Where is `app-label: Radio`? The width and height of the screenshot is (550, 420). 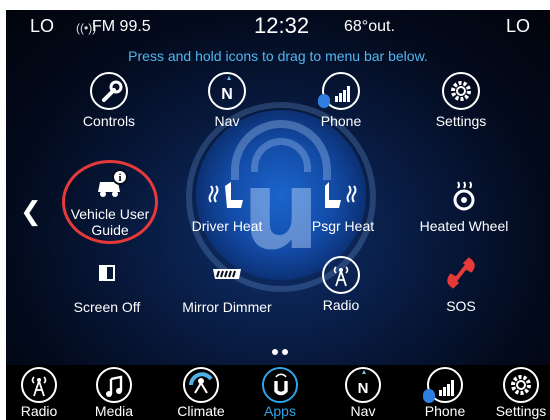
app-label: Radio is located at coordinates (341, 305).